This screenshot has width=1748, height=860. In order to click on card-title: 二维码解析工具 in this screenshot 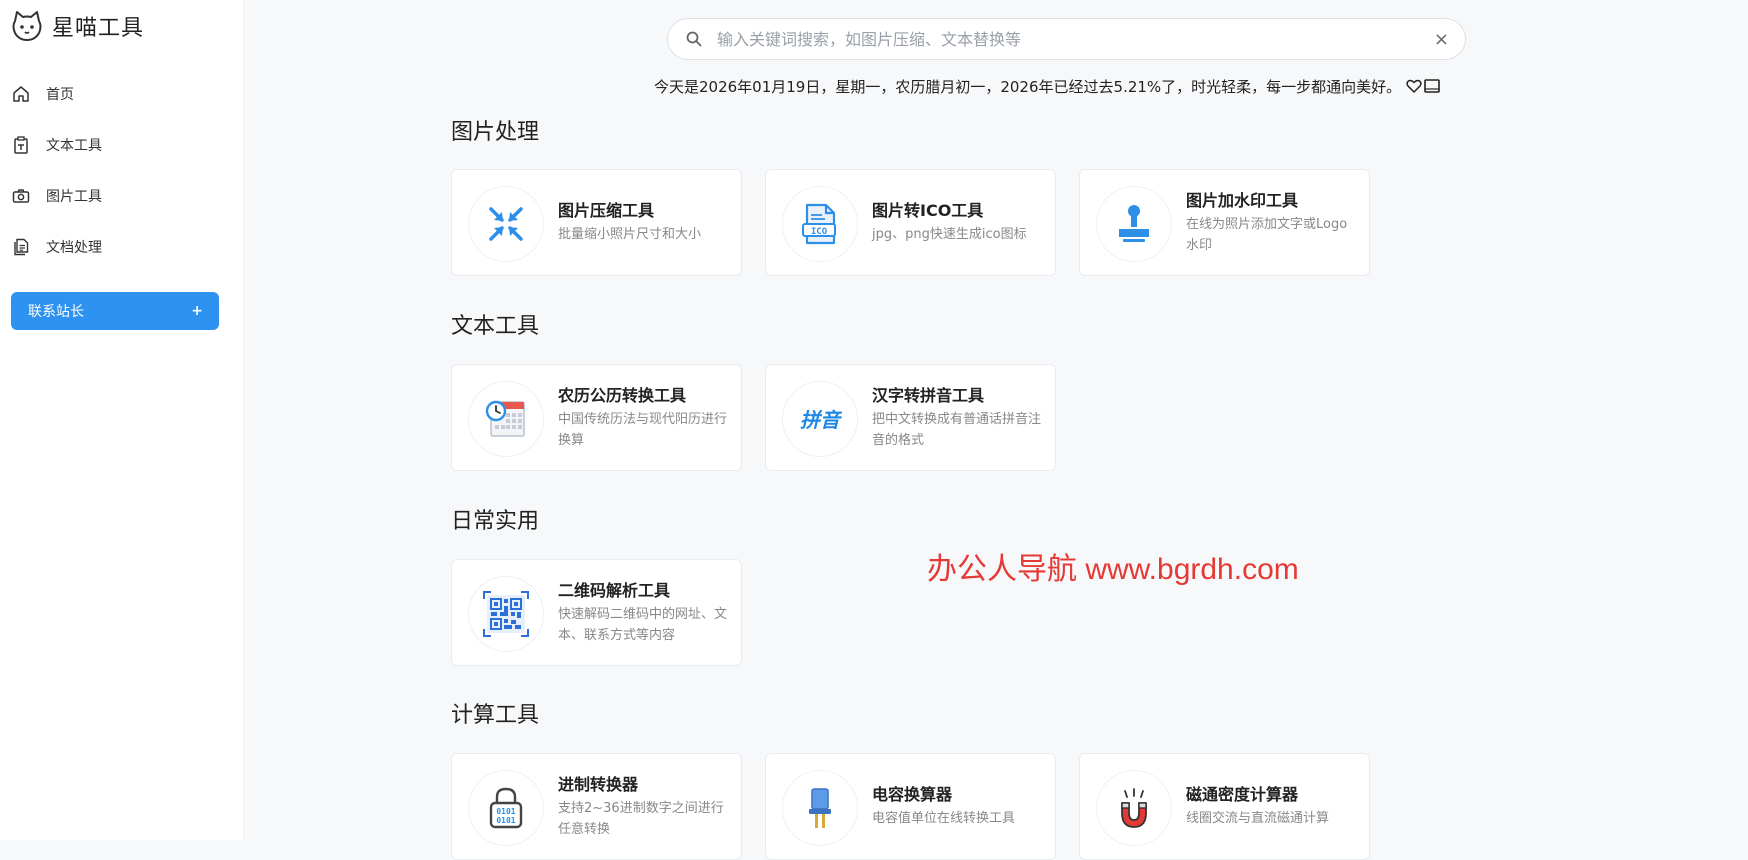, I will do `click(614, 590)`.